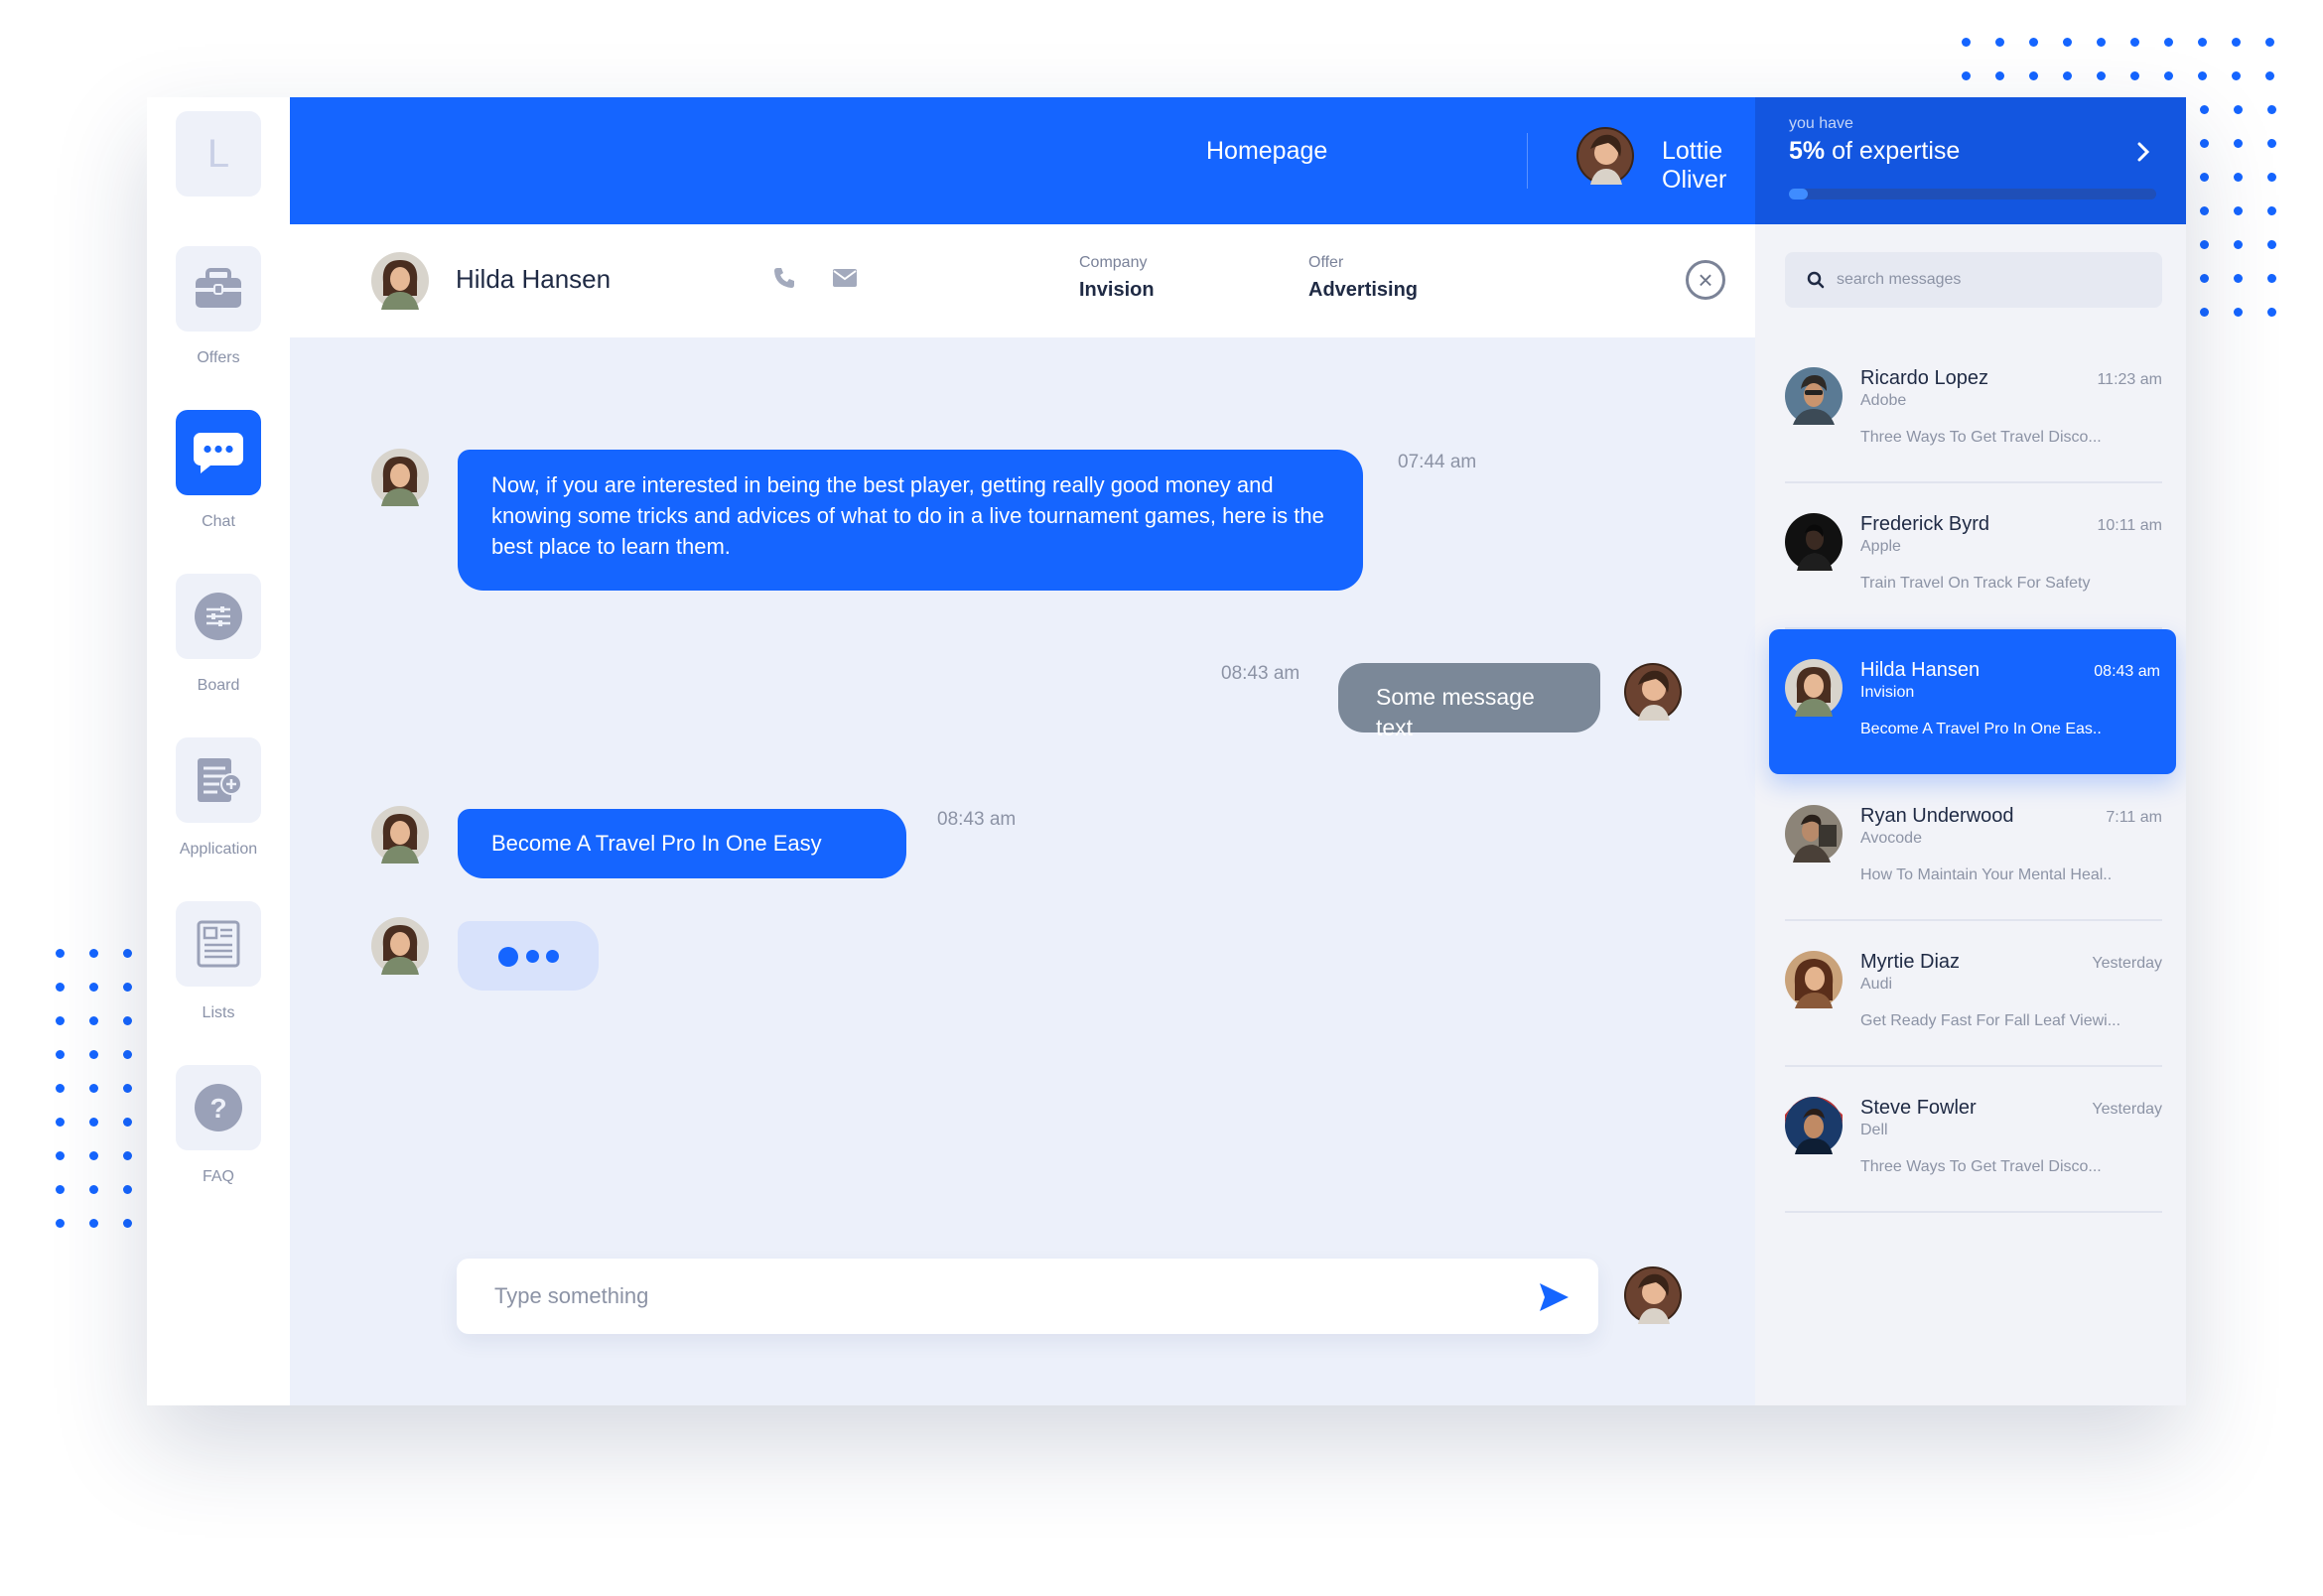 The height and width of the screenshot is (1596, 2323). I want to click on sidebar-item-board-tile, so click(218, 617).